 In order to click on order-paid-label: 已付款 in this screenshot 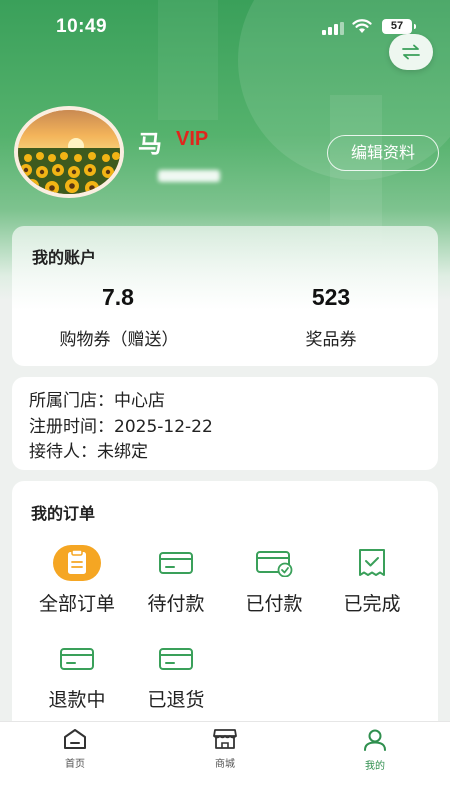, I will do `click(274, 604)`.